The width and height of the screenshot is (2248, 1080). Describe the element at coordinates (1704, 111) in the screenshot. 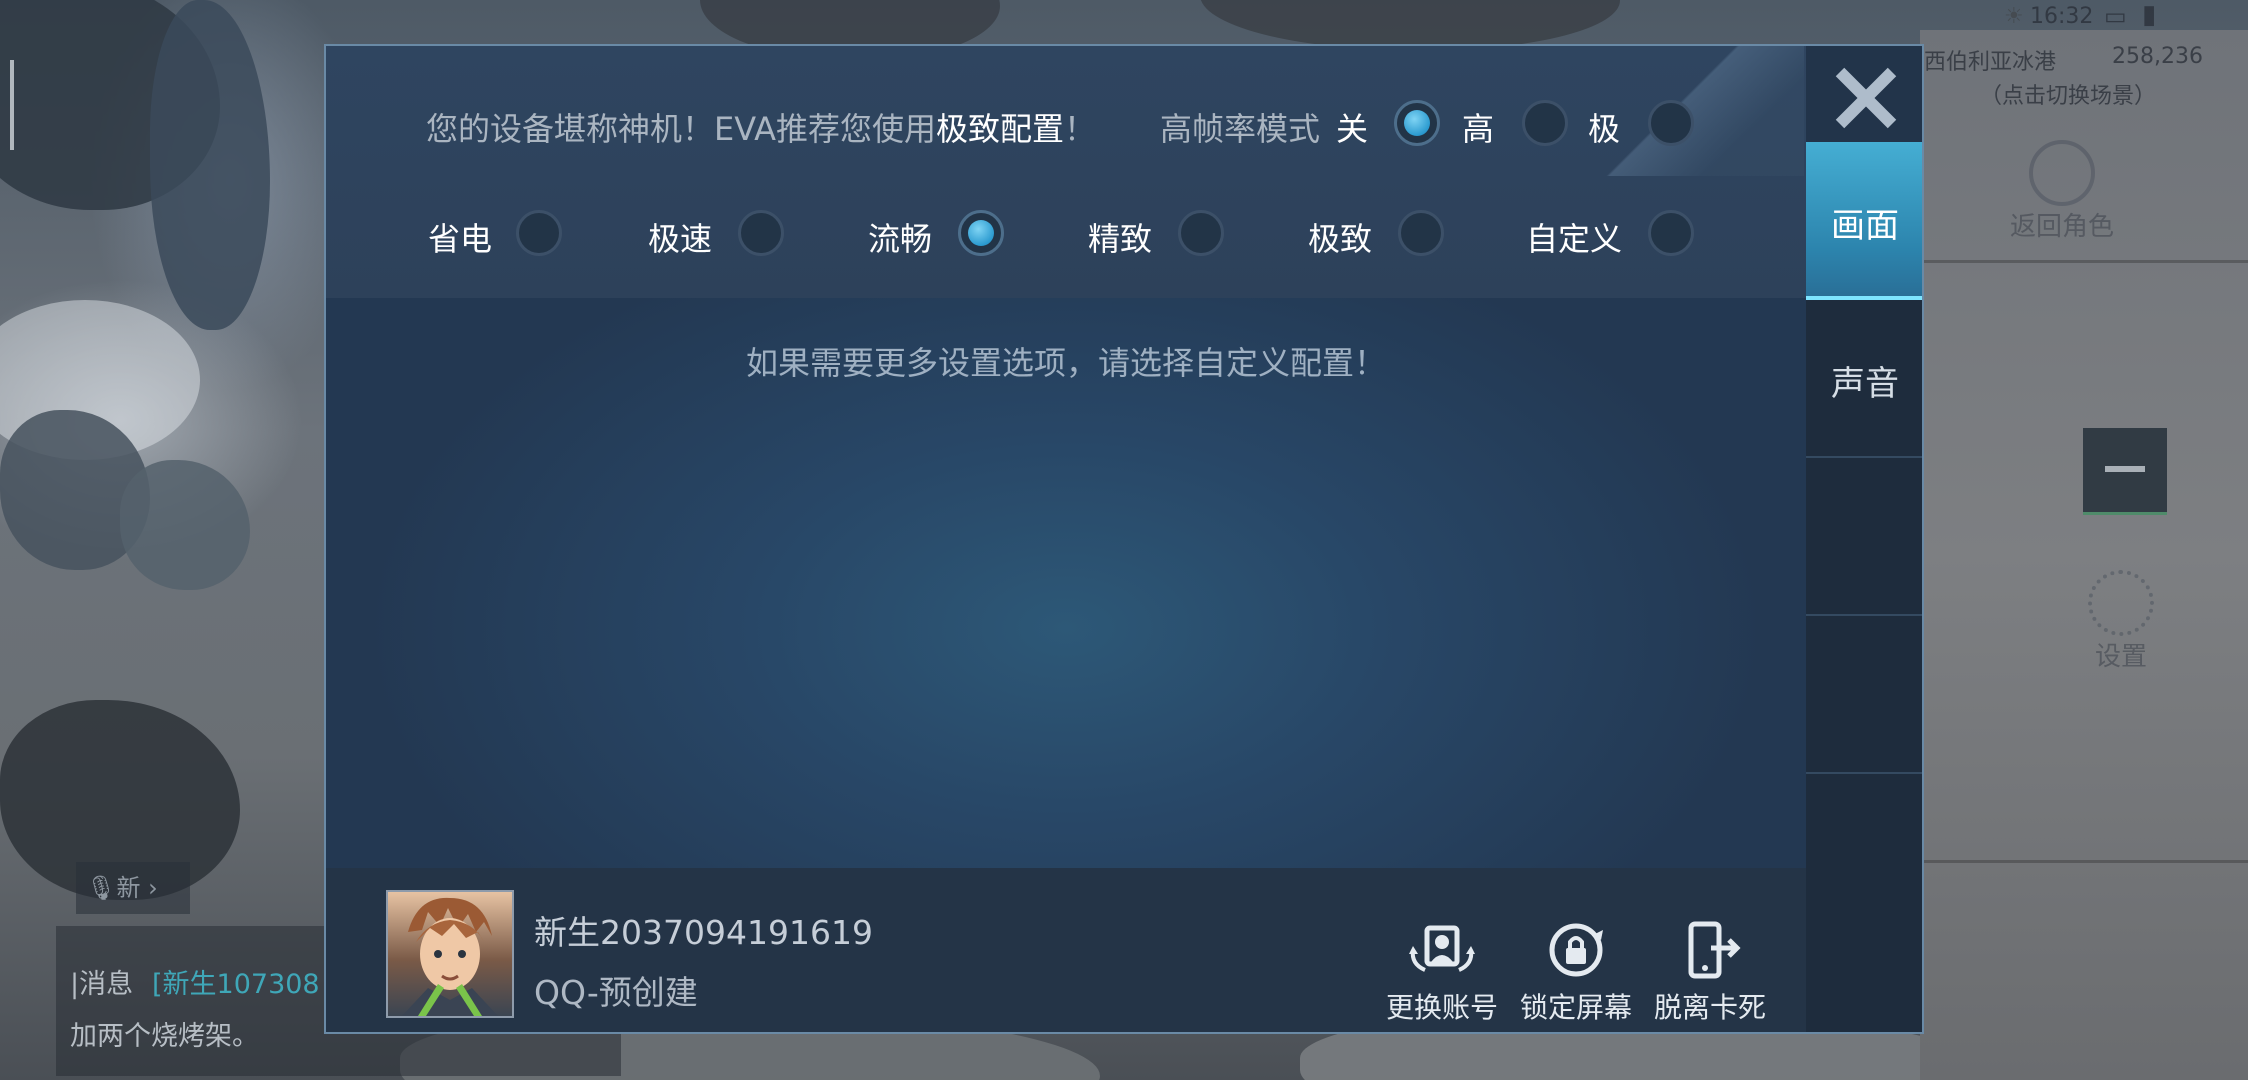

I see `panel-corner-decoration` at that location.